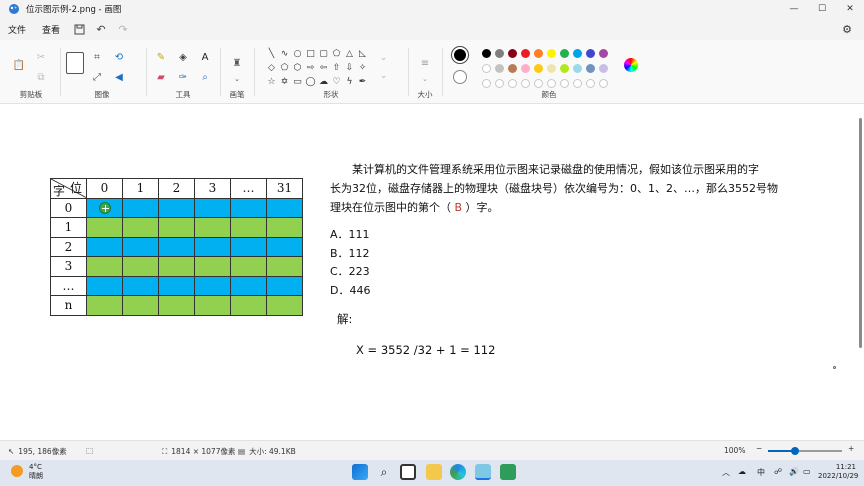  Describe the element at coordinates (36, 472) in the screenshot. I see `weather-widget: 4°C 晴朗` at that location.